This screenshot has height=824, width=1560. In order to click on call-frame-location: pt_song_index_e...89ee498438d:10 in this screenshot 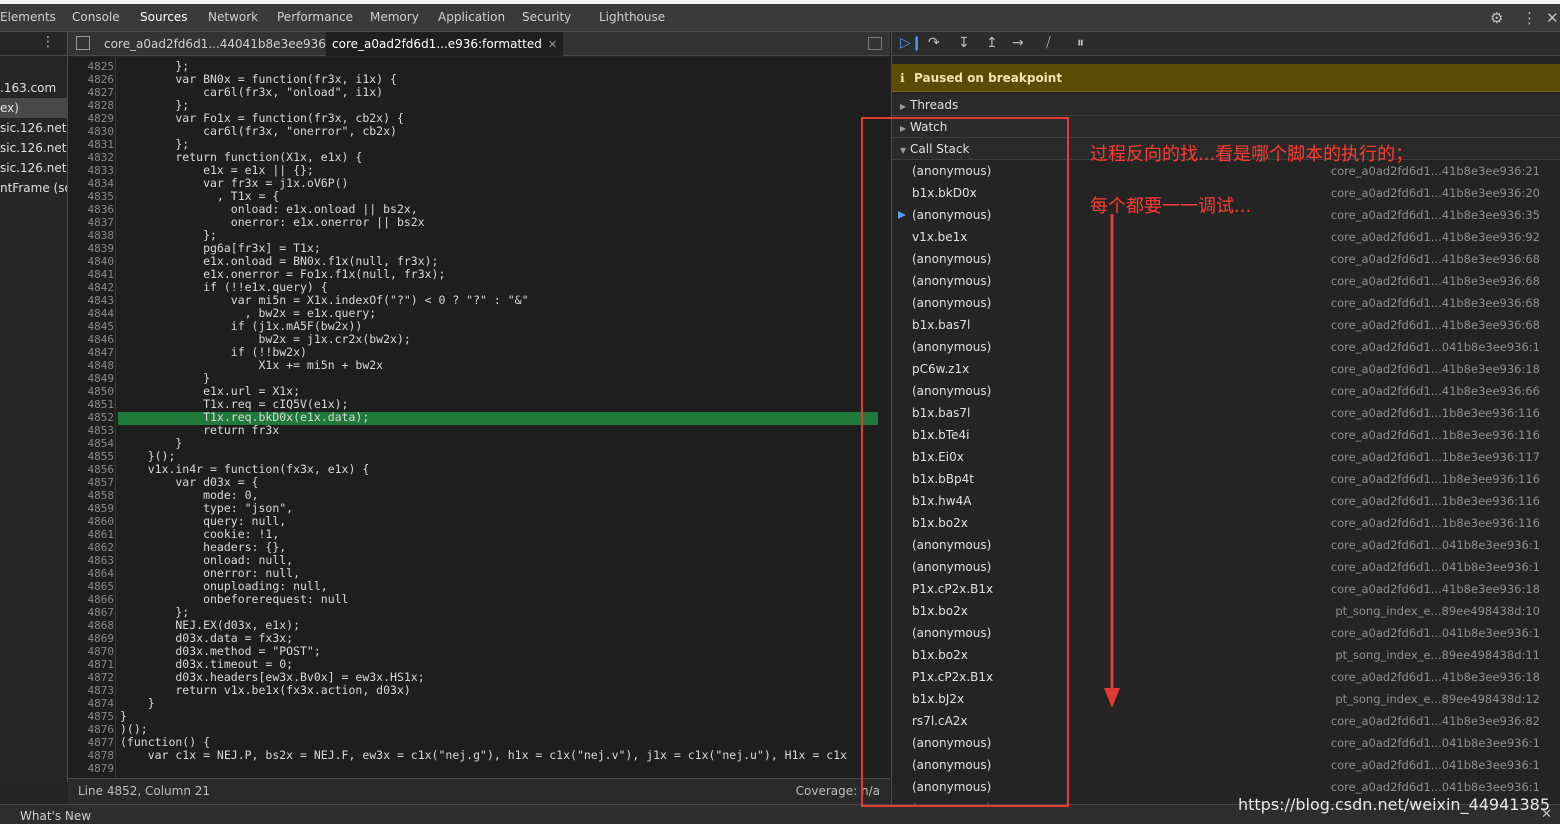, I will do `click(1437, 611)`.